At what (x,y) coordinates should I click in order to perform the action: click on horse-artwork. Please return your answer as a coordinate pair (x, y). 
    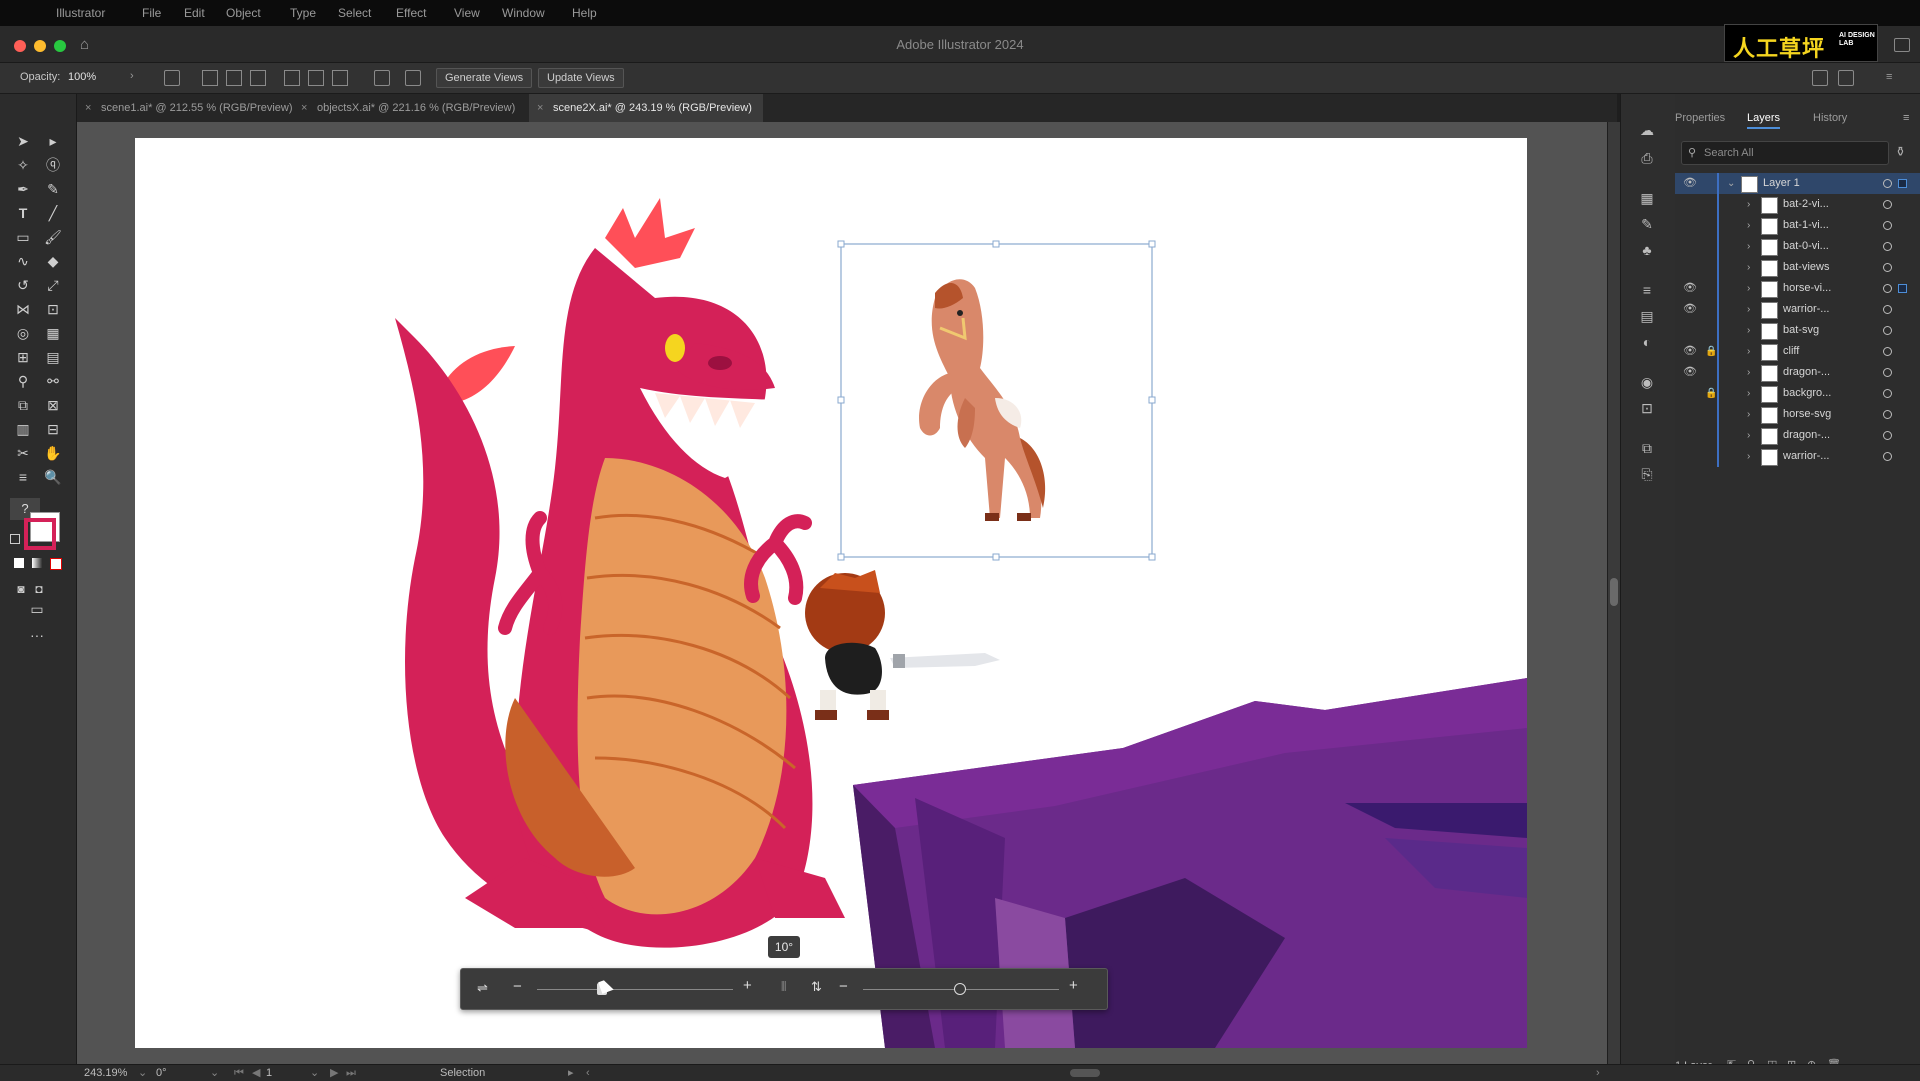
    Looking at the image, I should click on (982, 400).